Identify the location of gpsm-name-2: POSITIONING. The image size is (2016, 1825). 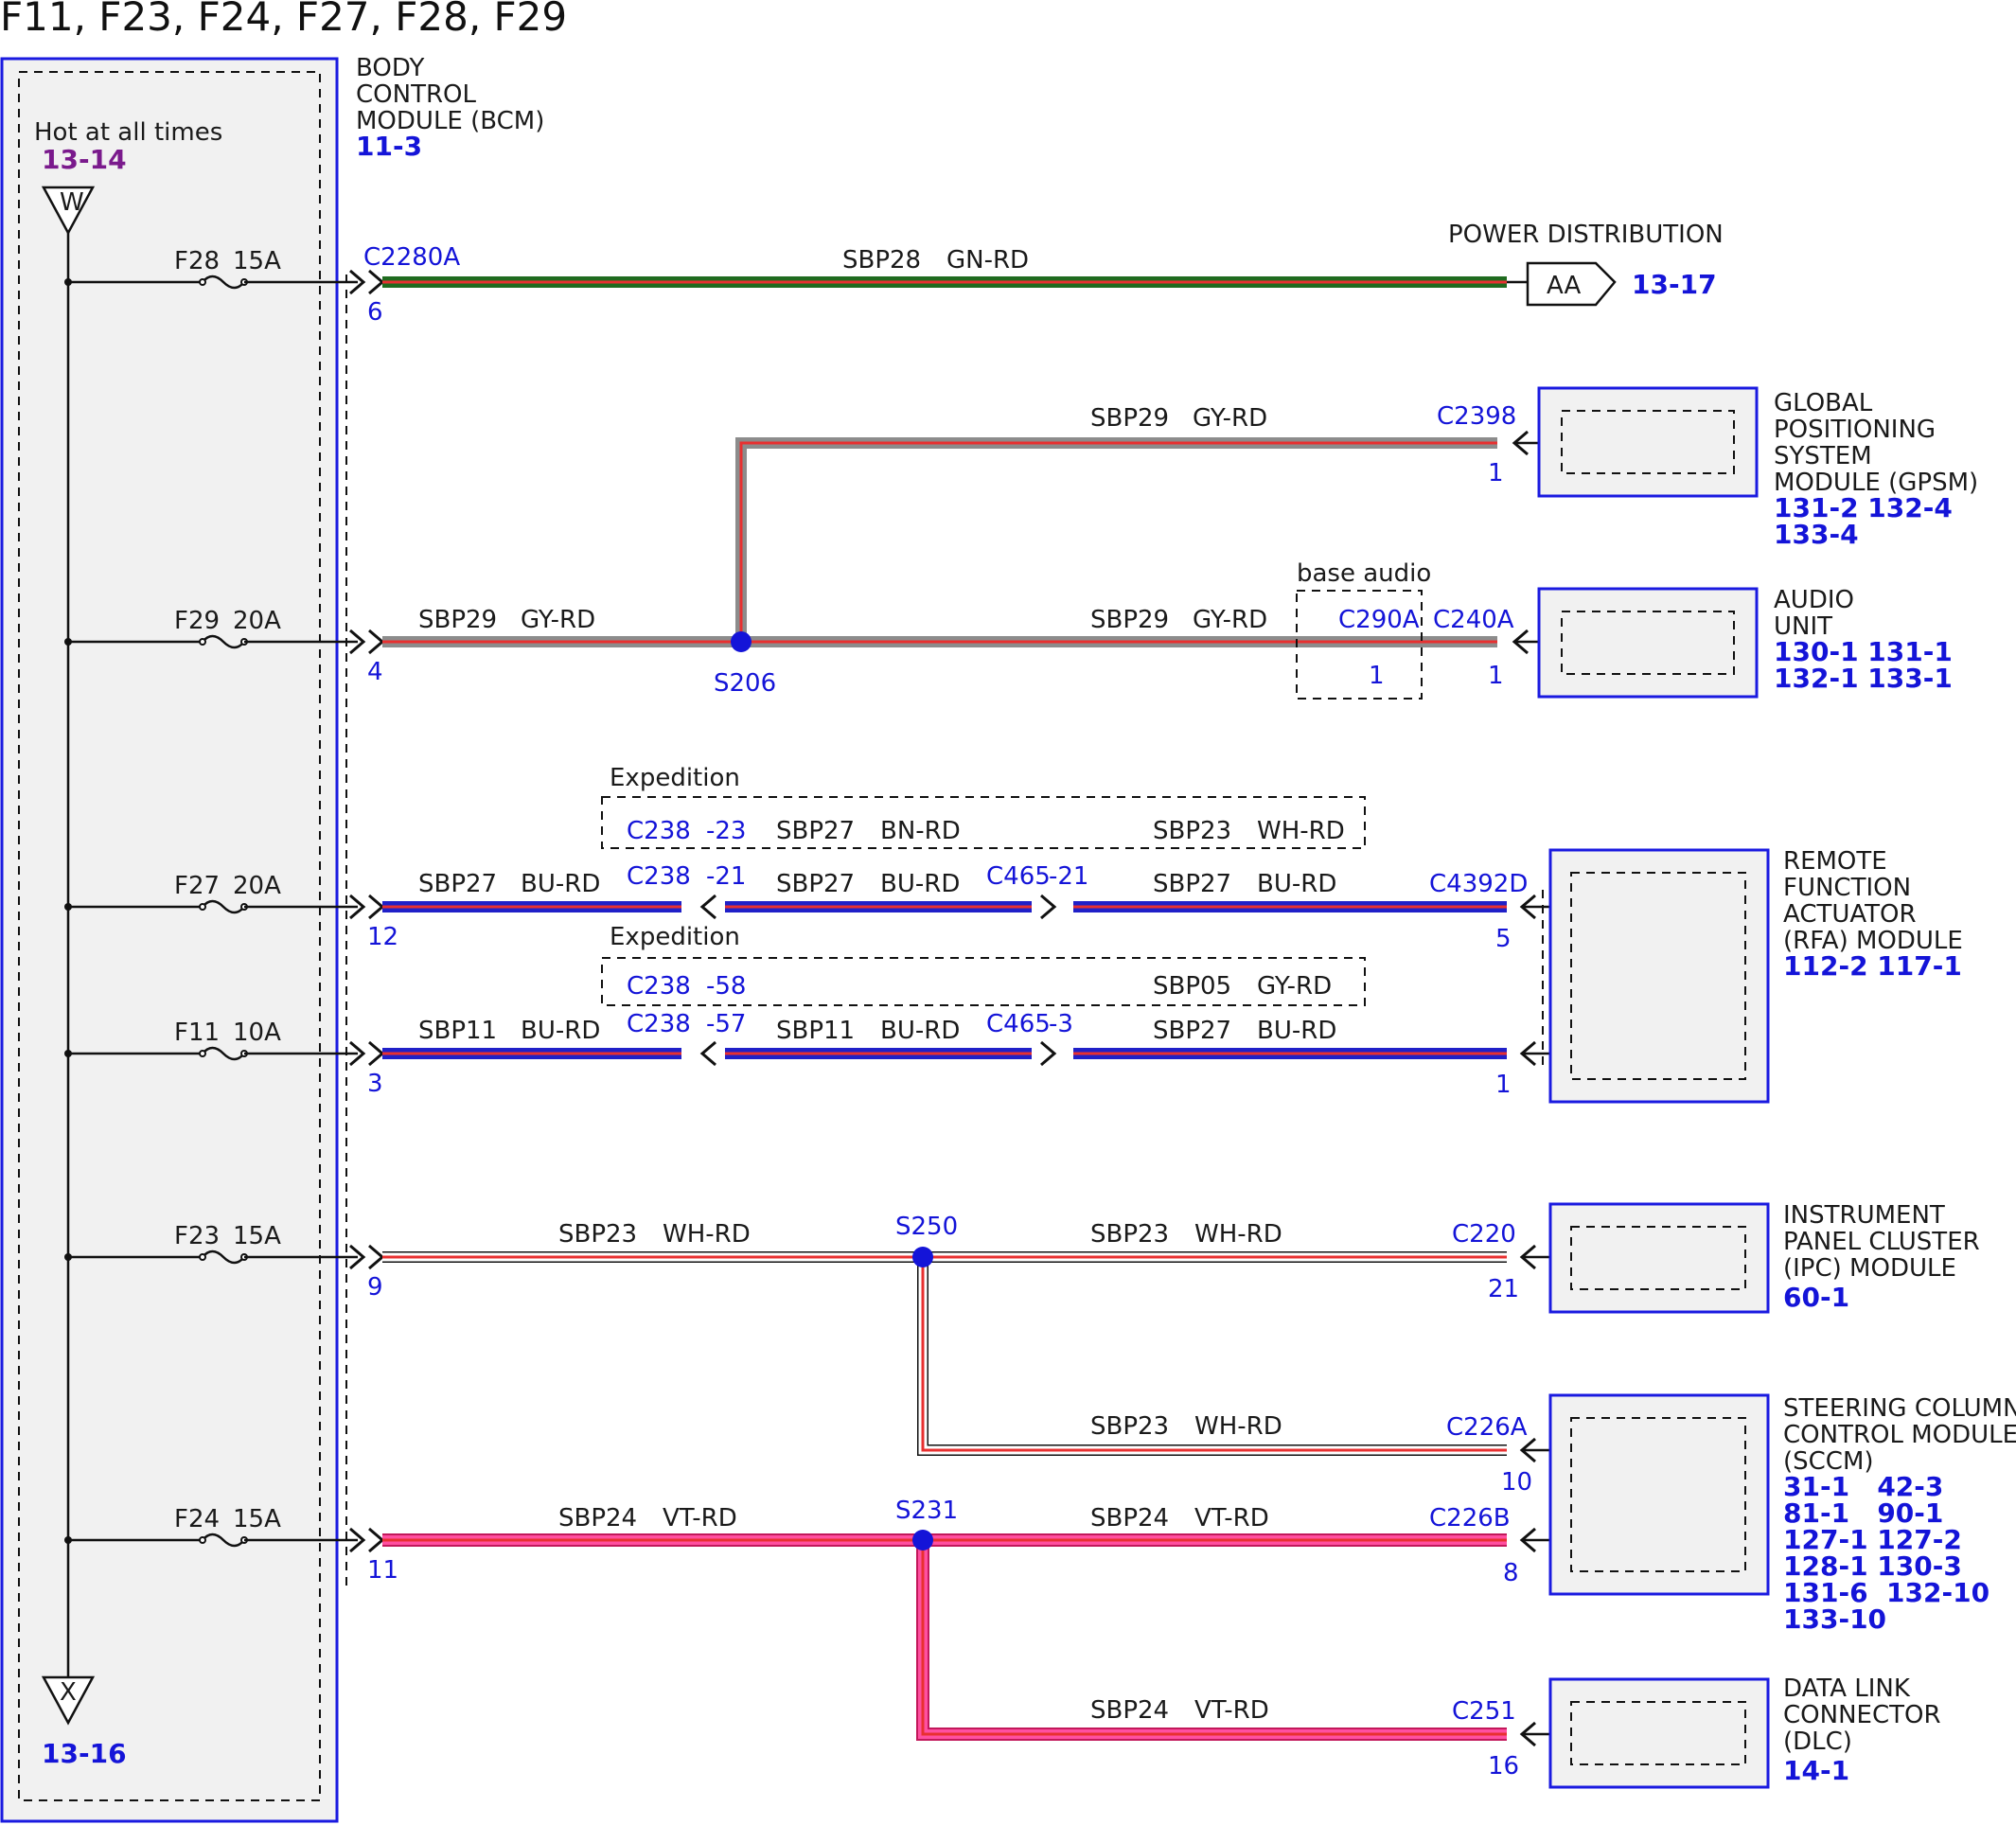
(1855, 430).